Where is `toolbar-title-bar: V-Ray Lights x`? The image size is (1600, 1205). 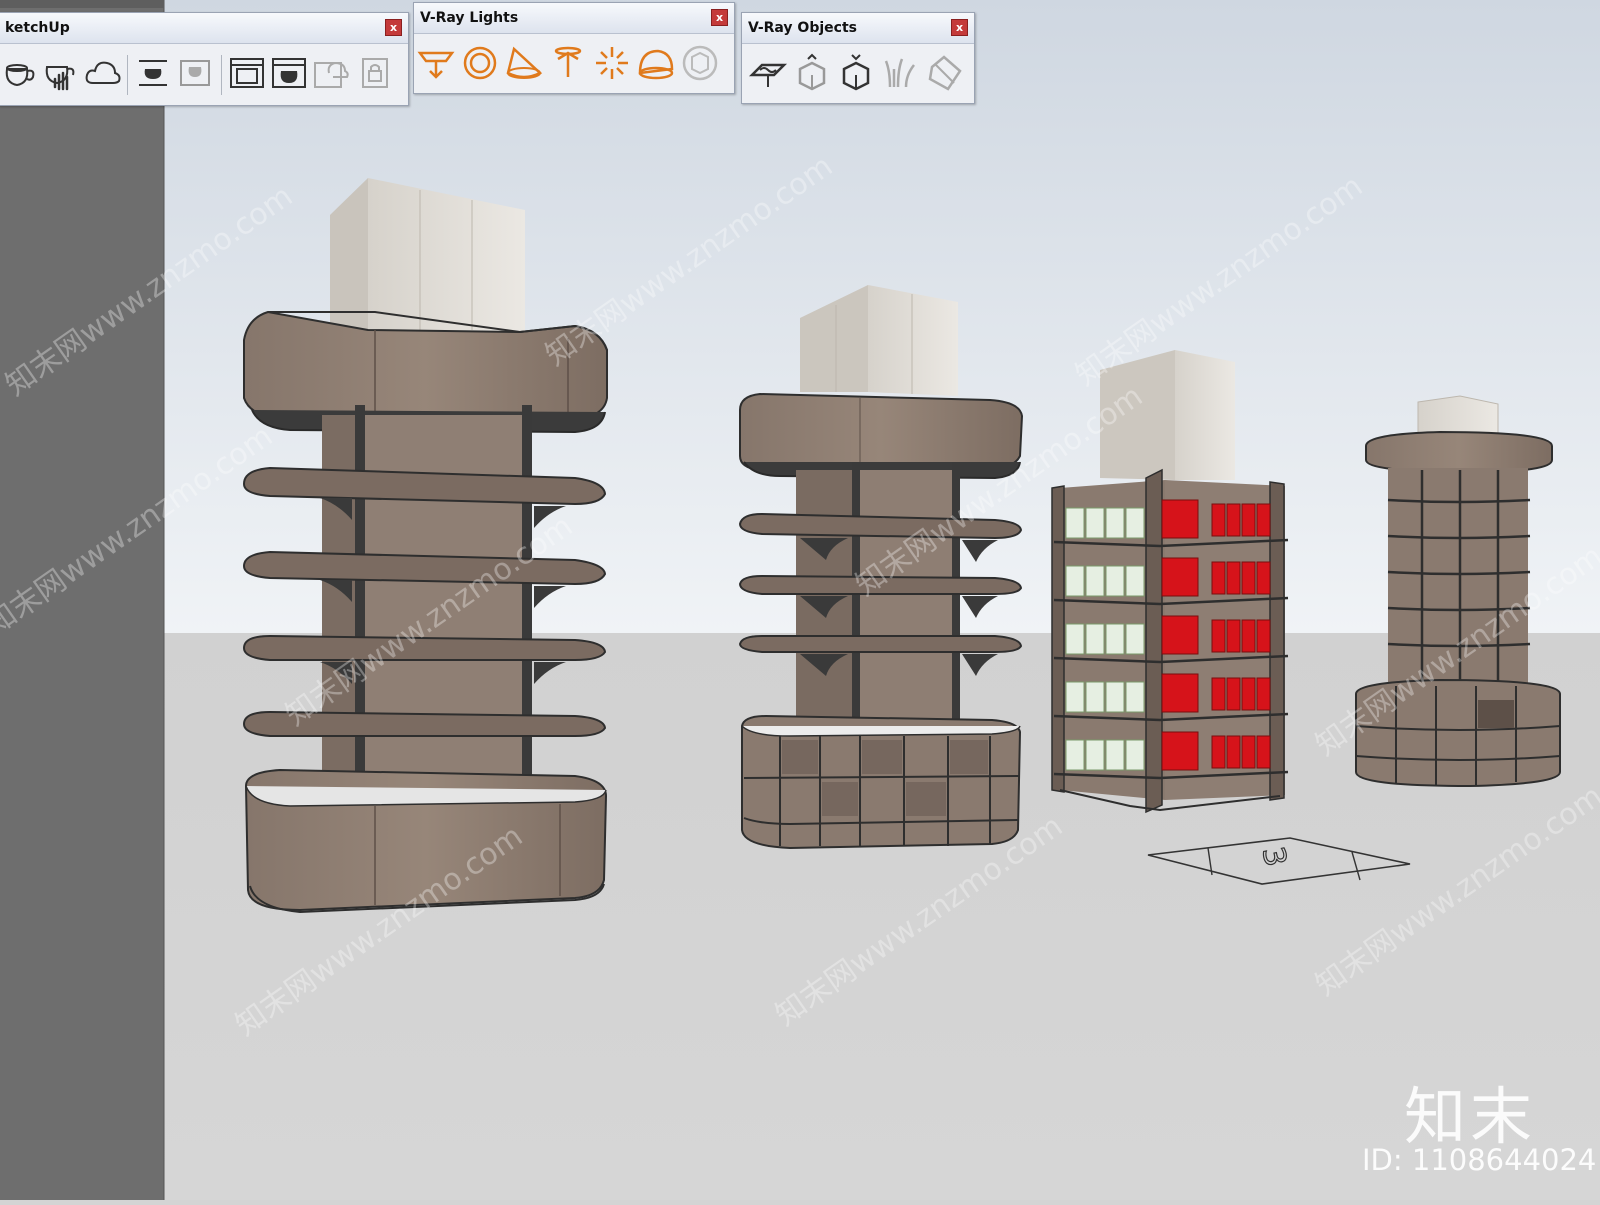
toolbar-title-bar: V-Ray Lights x is located at coordinates (574, 18).